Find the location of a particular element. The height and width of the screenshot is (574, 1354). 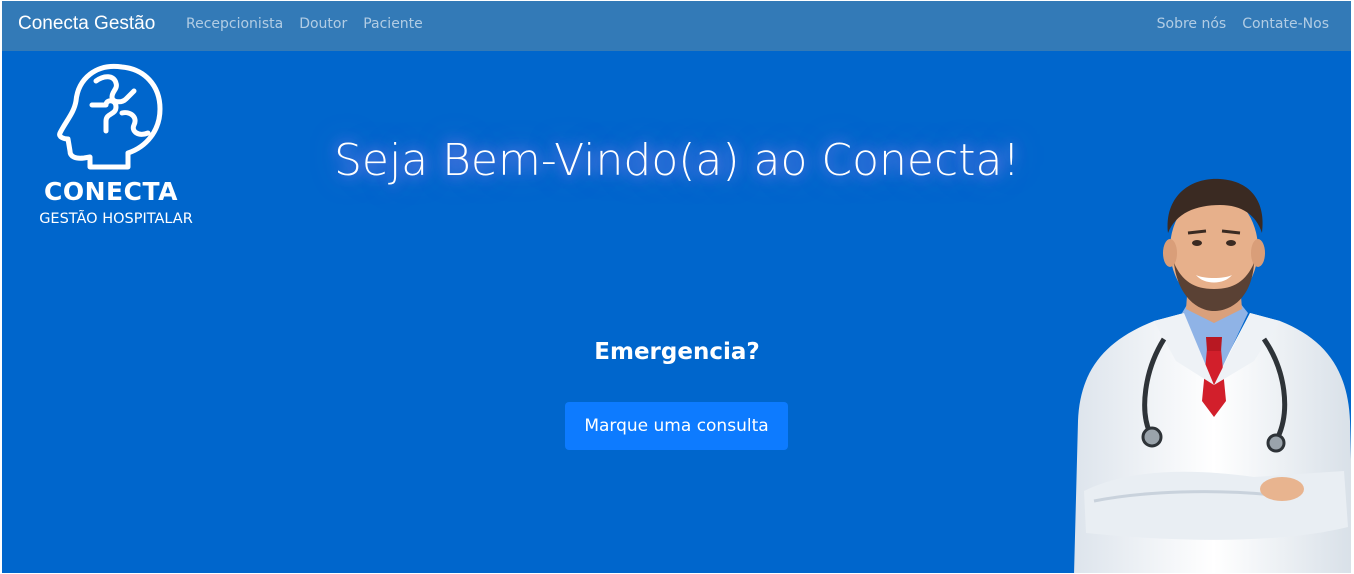

nav-link-doutor: Doutor is located at coordinates (323, 24).